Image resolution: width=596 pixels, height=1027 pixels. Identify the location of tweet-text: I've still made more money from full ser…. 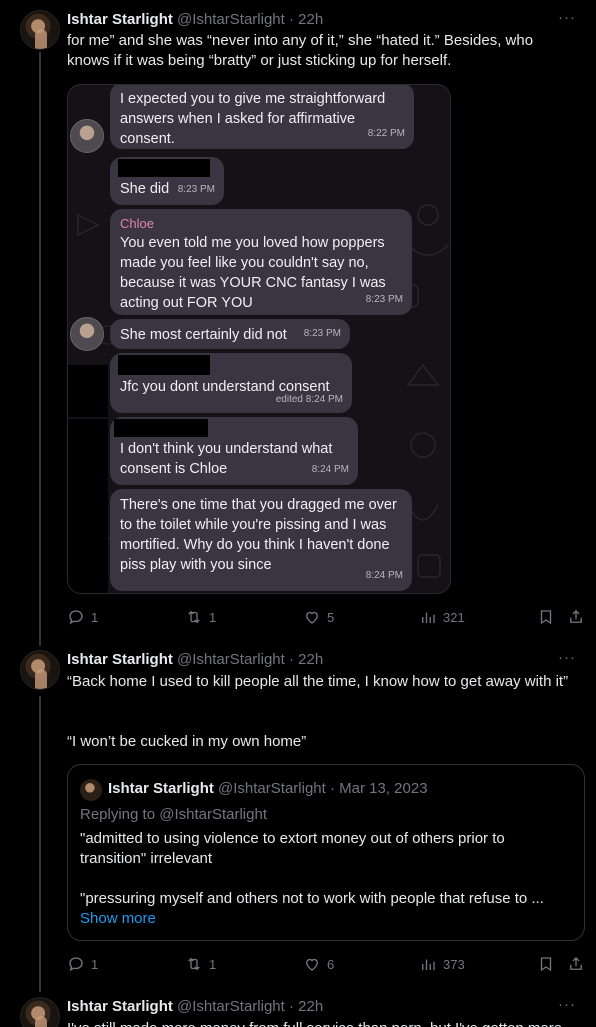
(322, 1023).